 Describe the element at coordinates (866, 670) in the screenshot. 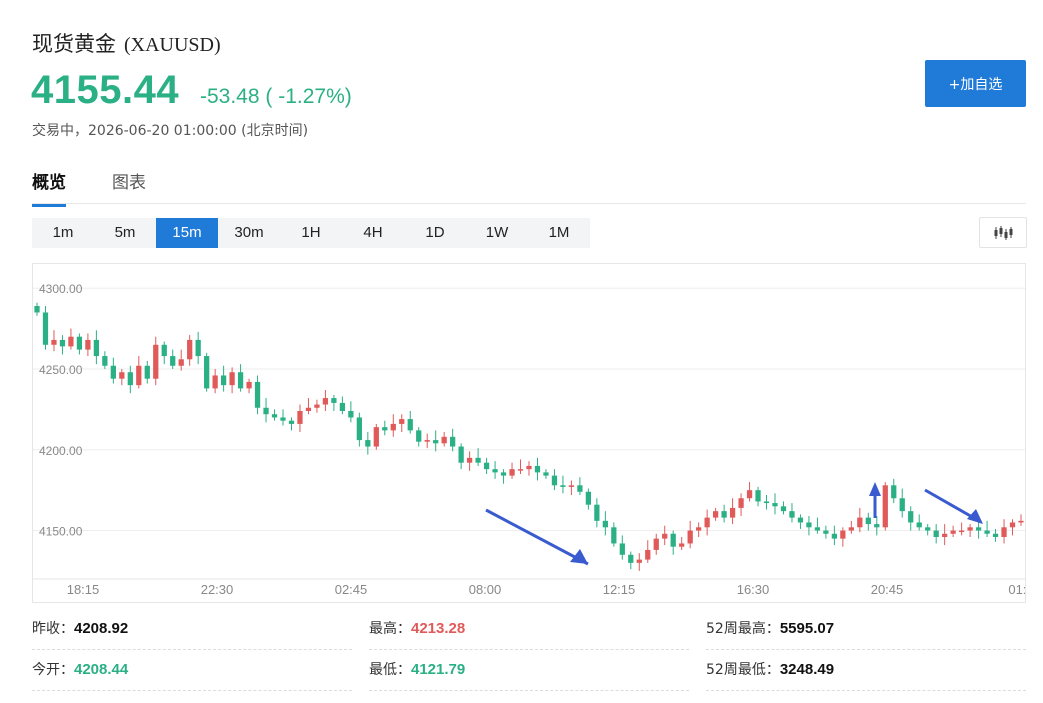

I see `stat-52w-low: 52周最低：3248.49` at that location.